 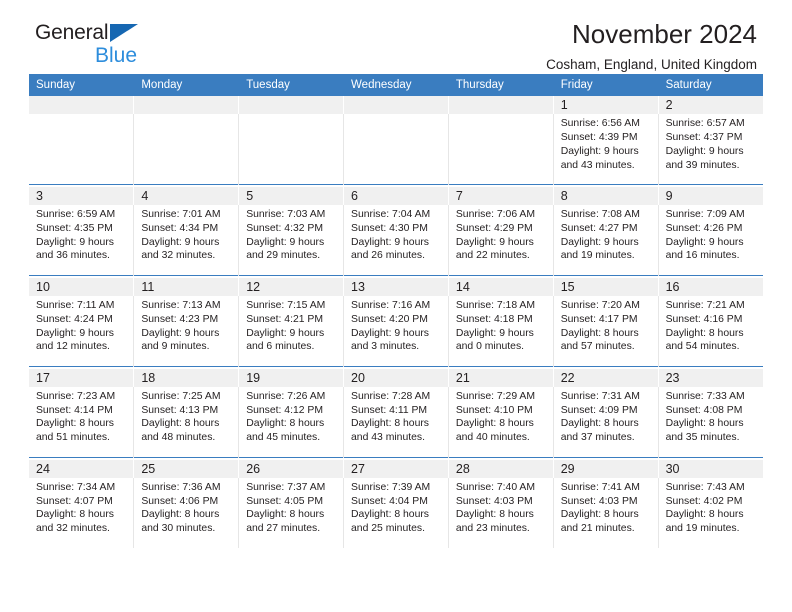 I want to click on sunset-text: Sunset: 4:07 PM, so click(x=74, y=501).